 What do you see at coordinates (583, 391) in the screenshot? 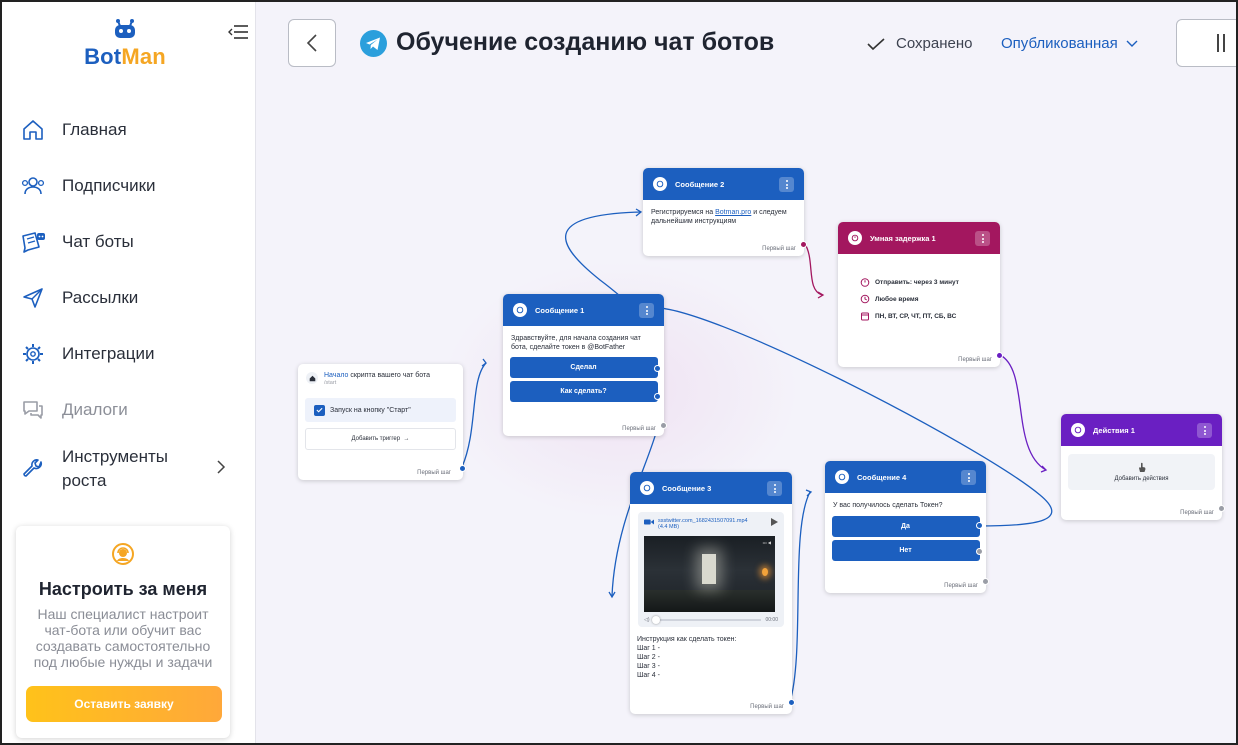
I see `button-how-to: Как сделать?` at bounding box center [583, 391].